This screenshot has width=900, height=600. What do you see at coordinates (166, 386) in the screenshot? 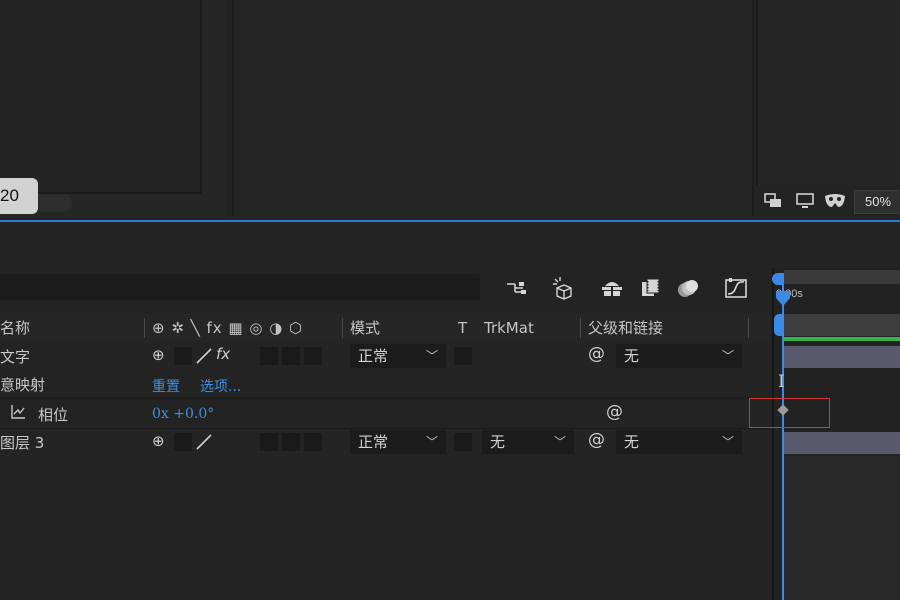
I see `reset-link: 重置` at bounding box center [166, 386].